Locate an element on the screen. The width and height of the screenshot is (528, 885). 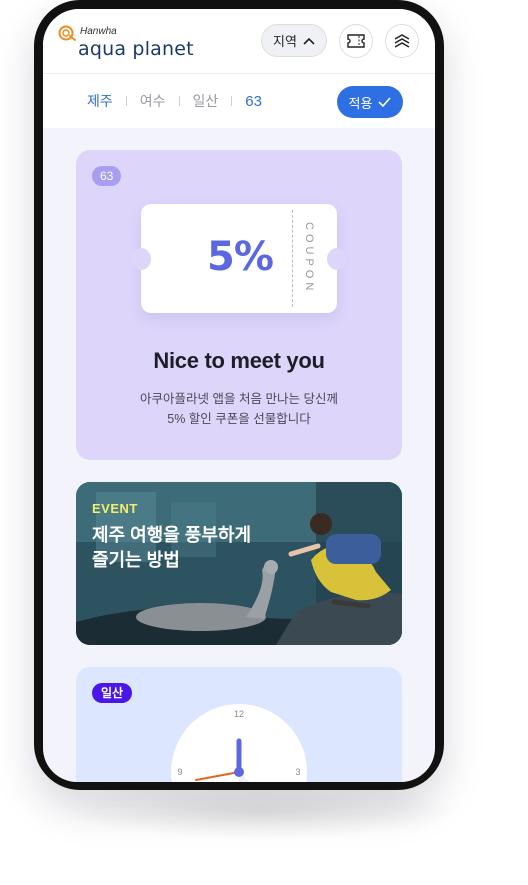
coupon-ticket: 5% COUPON is located at coordinates (239, 258).